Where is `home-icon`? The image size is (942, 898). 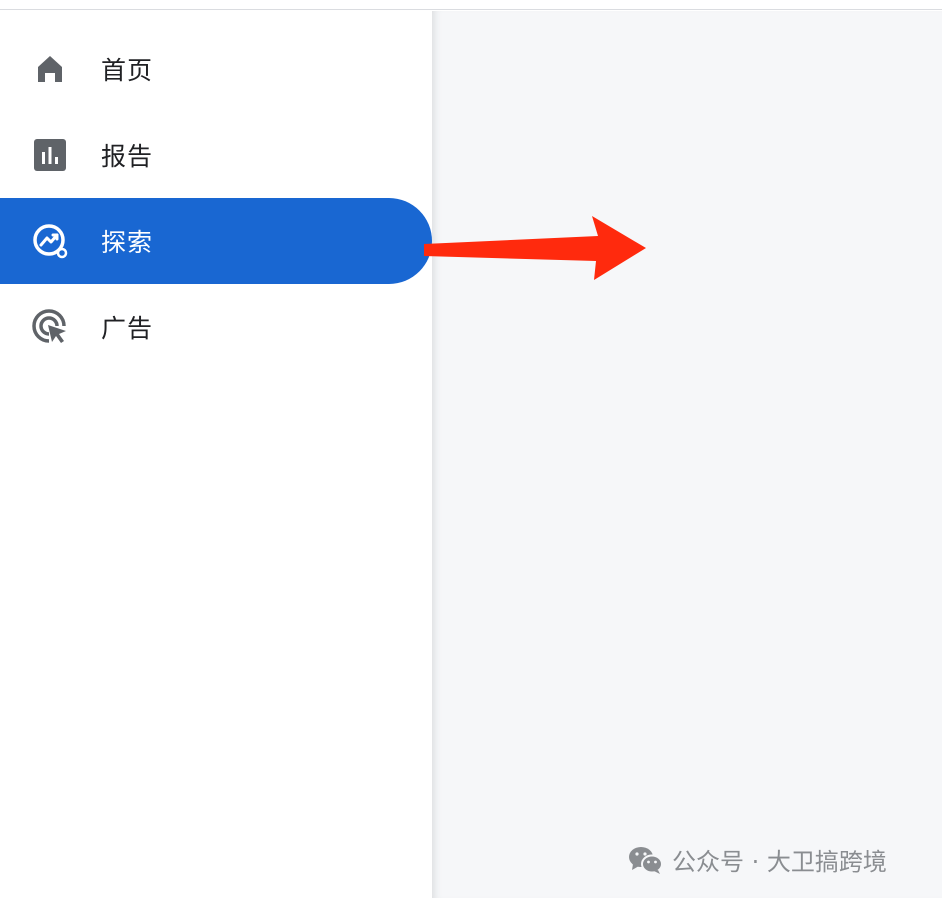 home-icon is located at coordinates (50, 69).